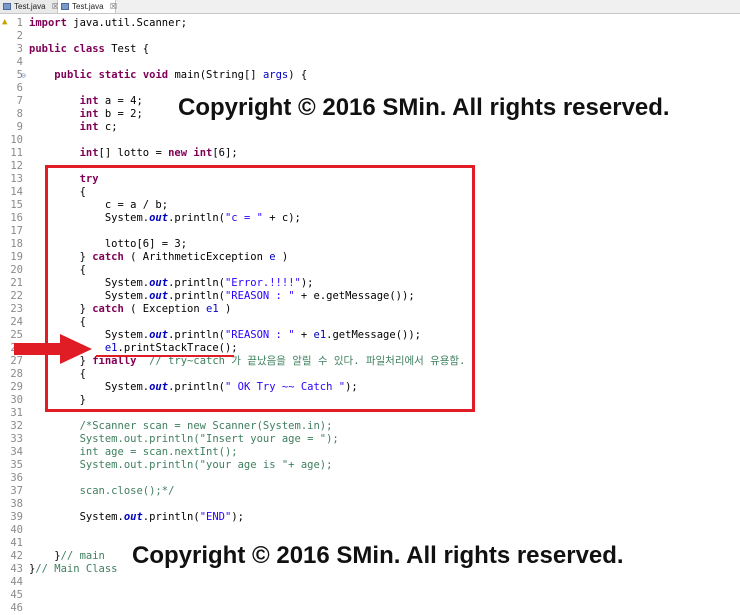 This screenshot has height=615, width=740. I want to click on code-token: args, so click(275, 75).